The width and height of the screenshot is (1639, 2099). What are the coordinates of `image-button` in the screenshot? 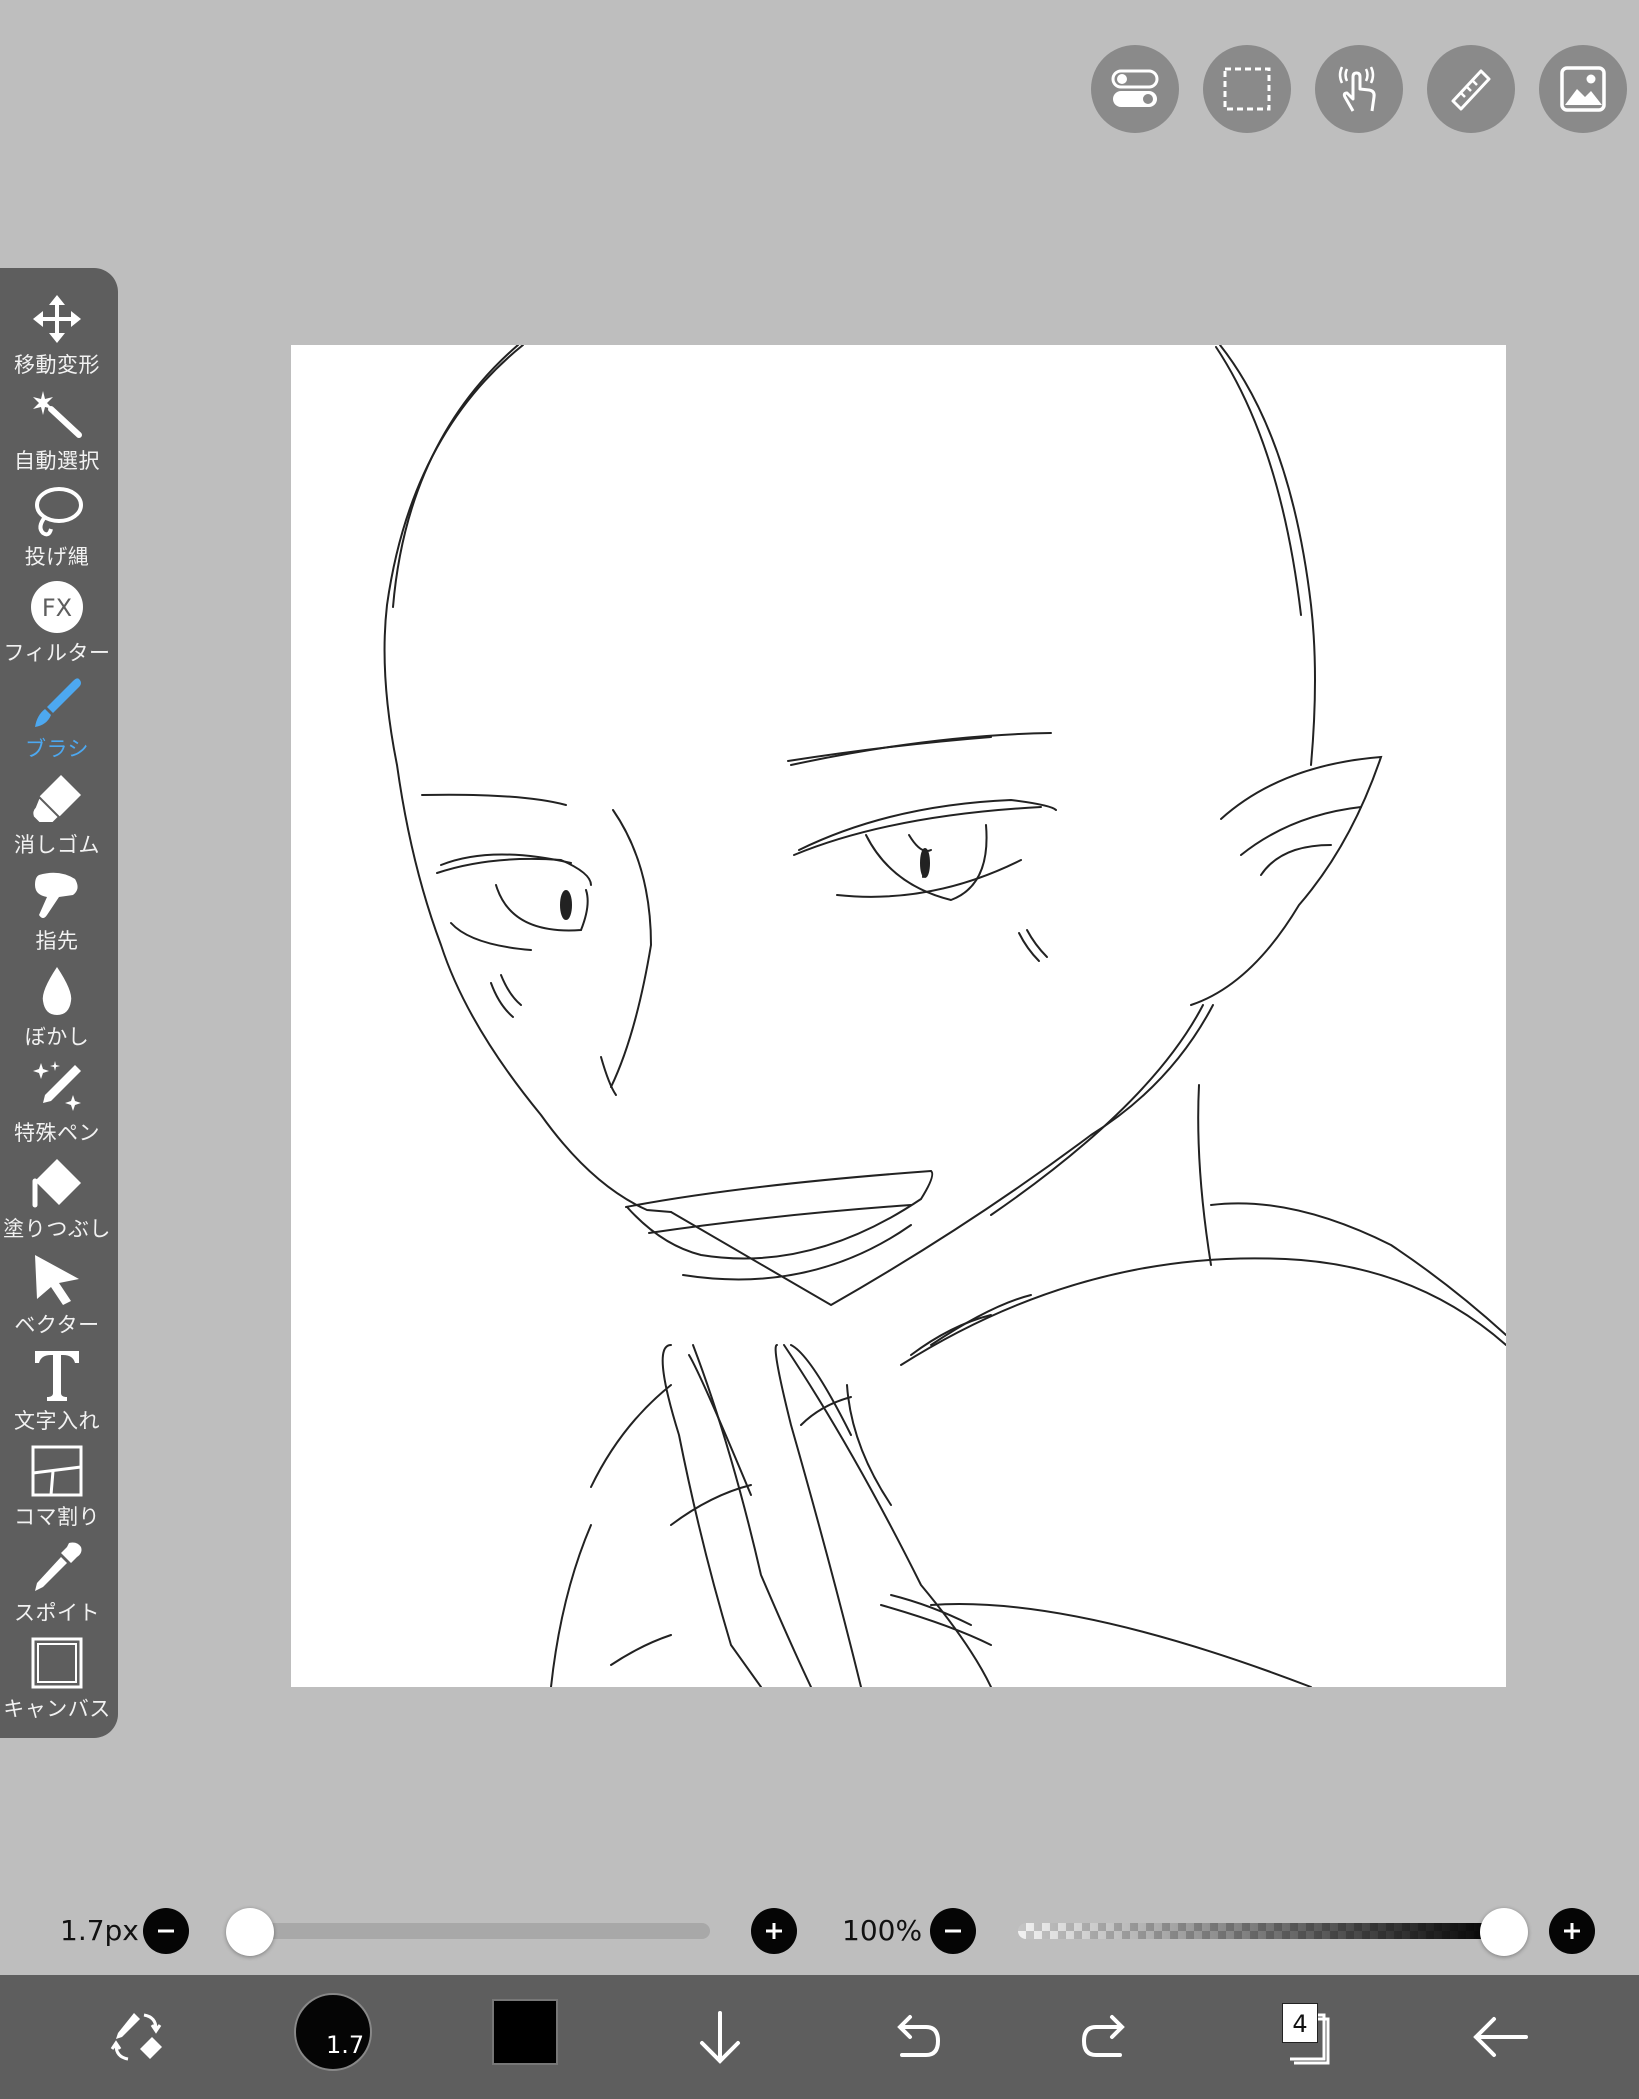 It's located at (1583, 89).